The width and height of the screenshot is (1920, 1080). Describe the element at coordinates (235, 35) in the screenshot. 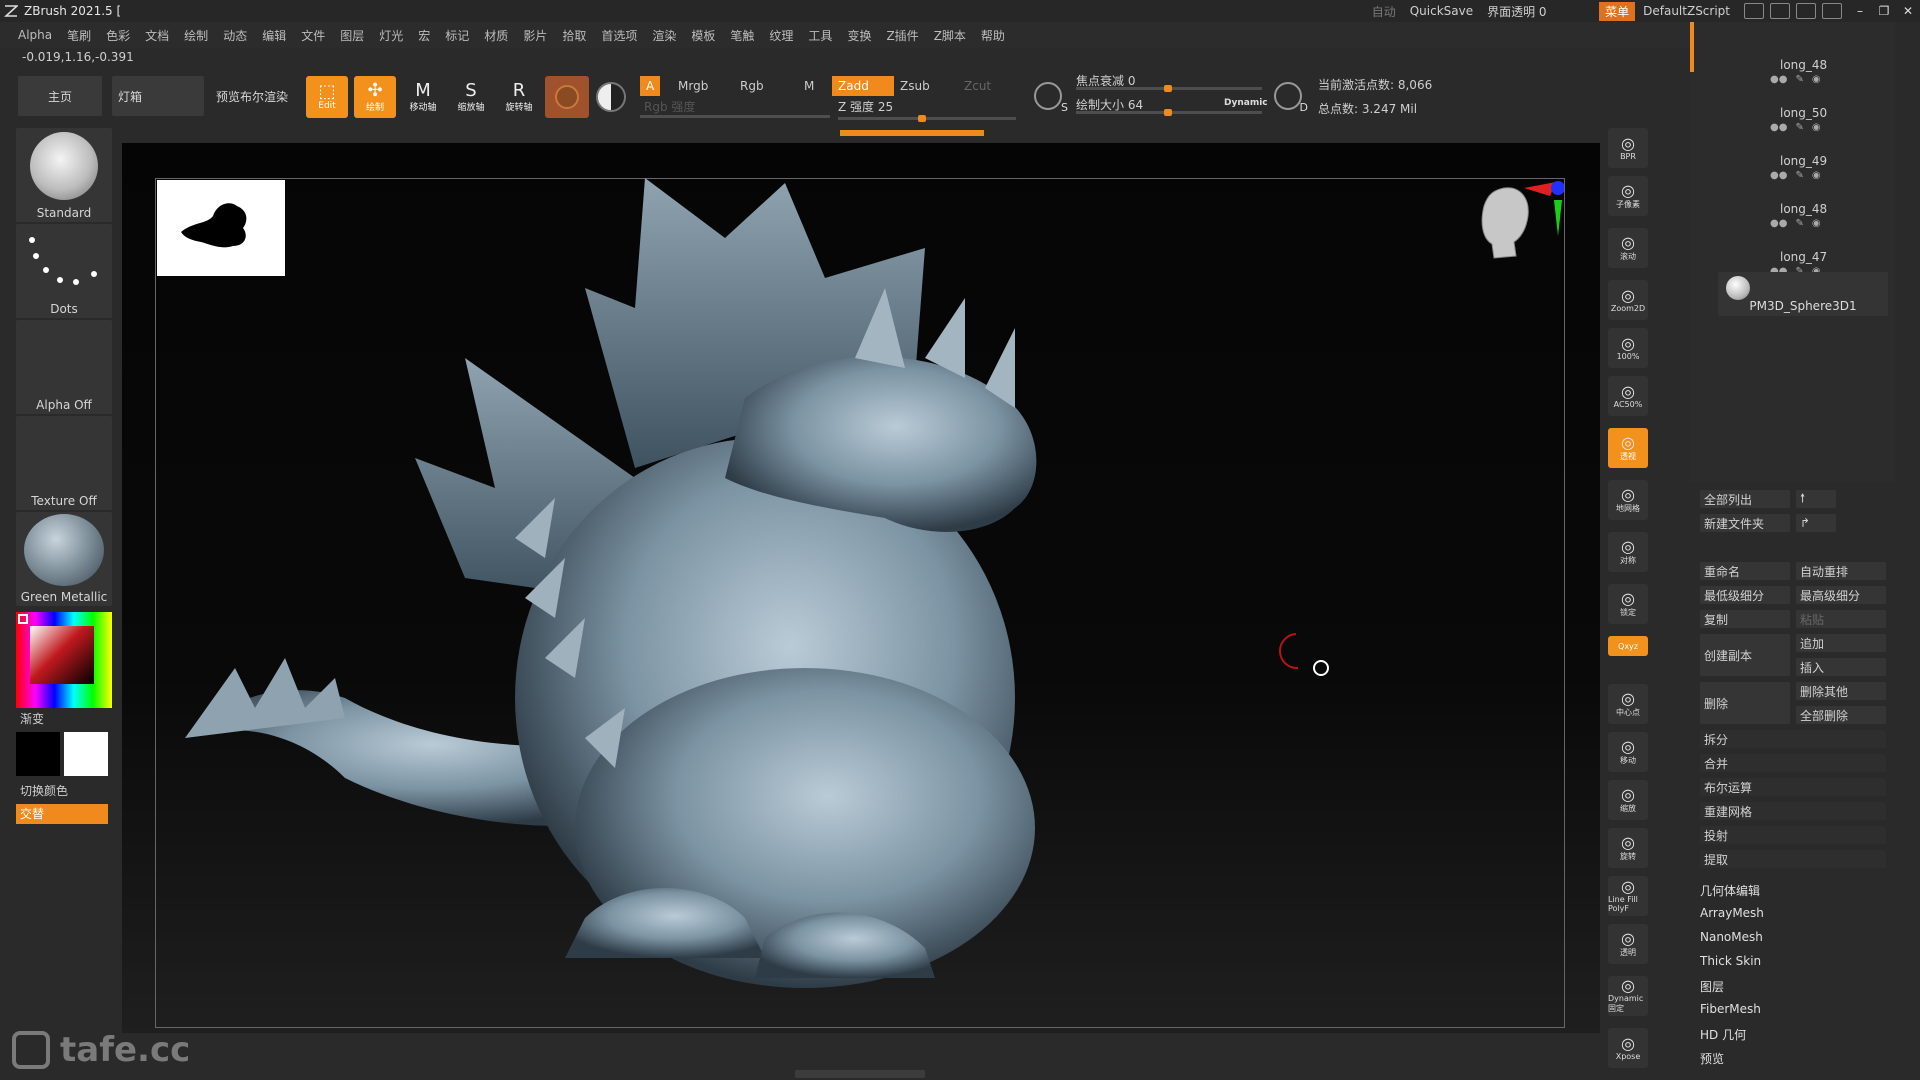

I see `menu-item: 动态` at that location.